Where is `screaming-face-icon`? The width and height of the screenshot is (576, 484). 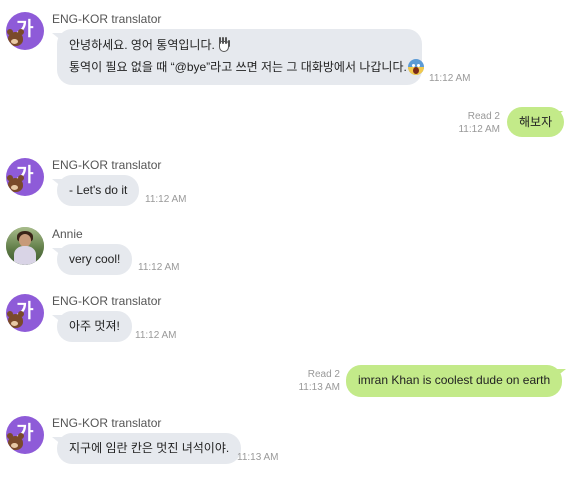
screaming-face-icon is located at coordinates (415, 67).